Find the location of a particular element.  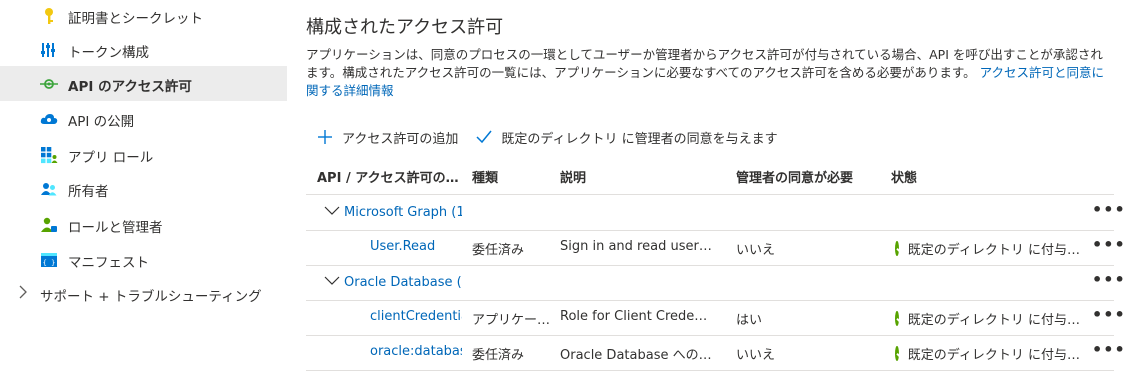

command-bar: アクセス許可の追加 既定のディレクトリ に管理者の同意を与えます is located at coordinates (555, 137).